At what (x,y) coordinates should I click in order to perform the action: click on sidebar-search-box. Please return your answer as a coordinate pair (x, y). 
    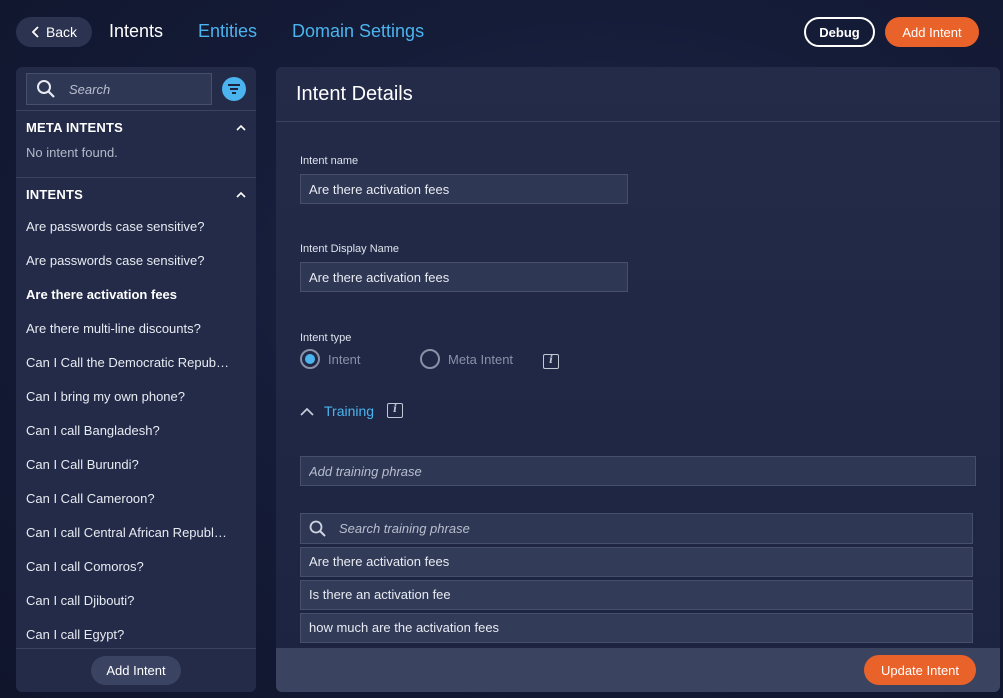
    Looking at the image, I should click on (119, 89).